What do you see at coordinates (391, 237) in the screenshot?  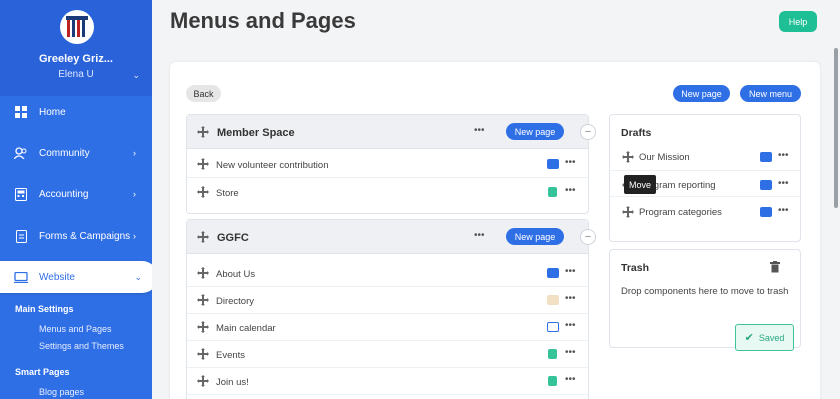 I see `menu-header: GGFC ••• New page −` at bounding box center [391, 237].